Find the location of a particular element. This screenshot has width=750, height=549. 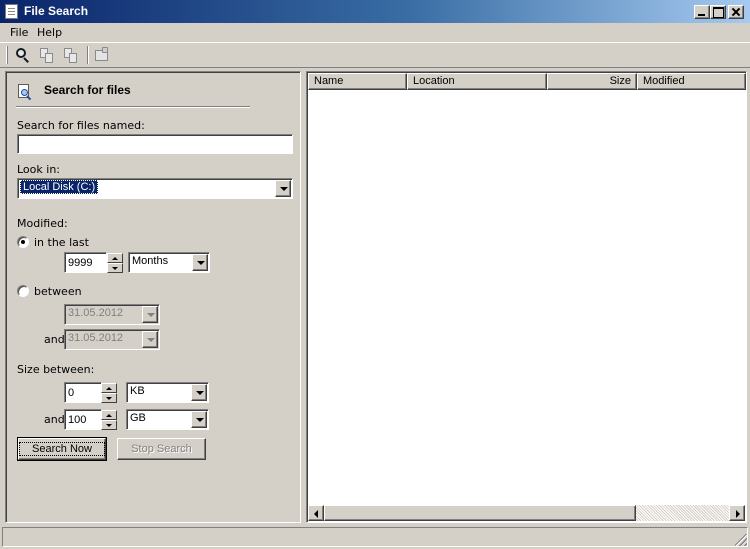

scrollbar-thumb is located at coordinates (480, 513).